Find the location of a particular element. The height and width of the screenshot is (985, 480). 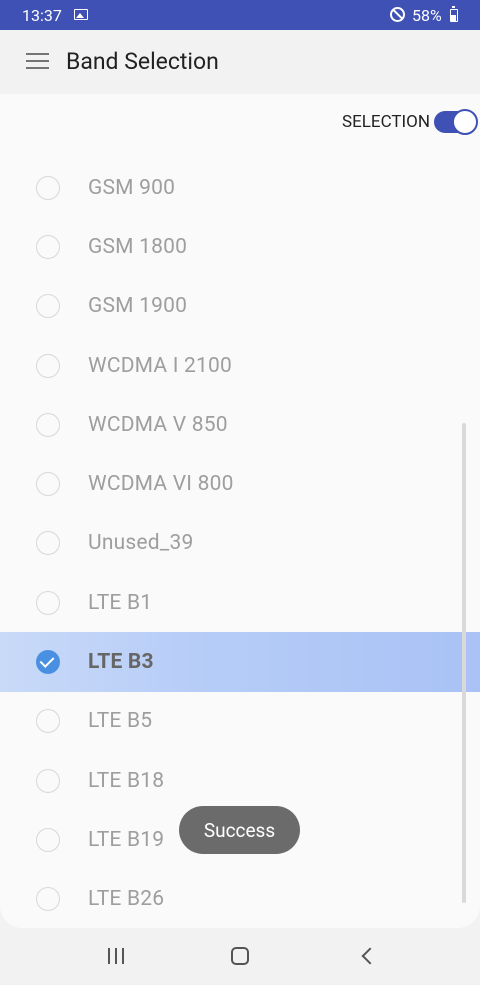

recents-icon is located at coordinates (116, 956).